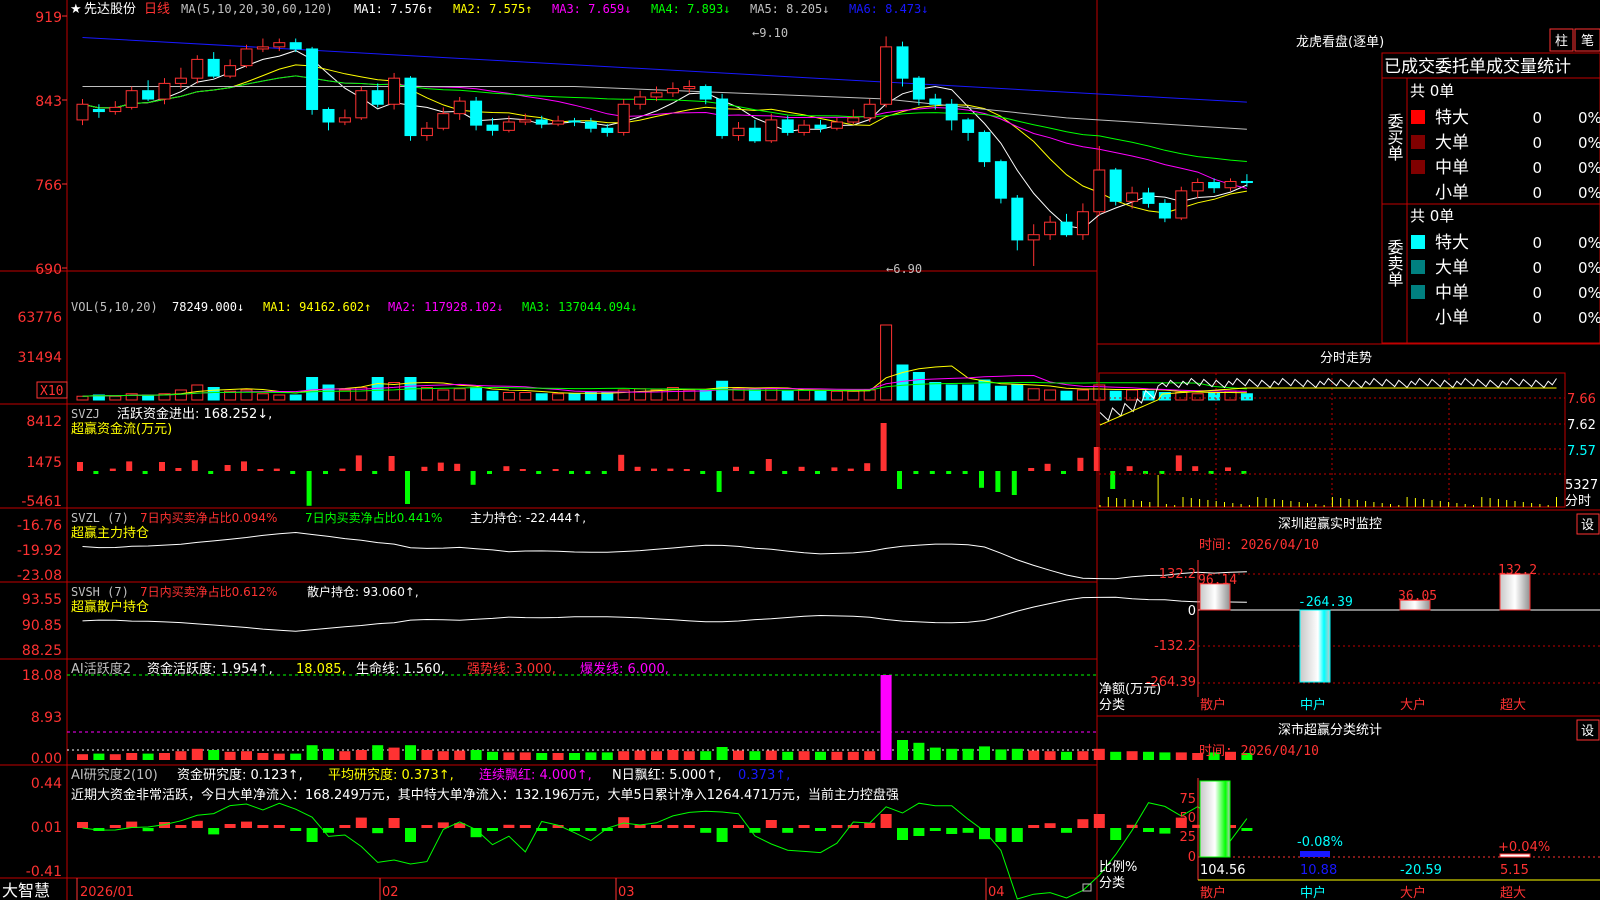 The image size is (1600, 900). Describe the element at coordinates (317, 307) in the screenshot. I see `vol-ma1: MA1: 94162.602↑` at that location.